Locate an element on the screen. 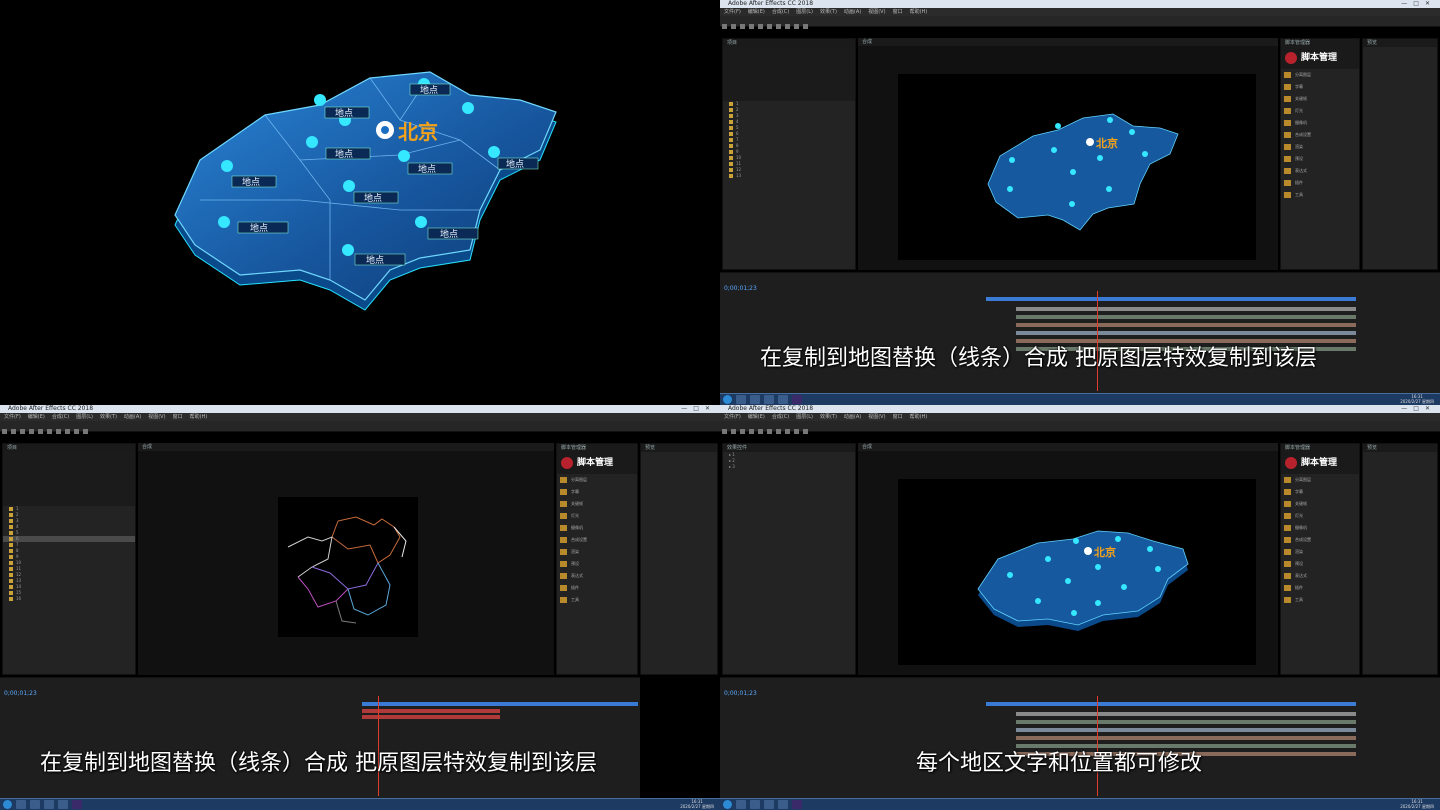 The height and width of the screenshot is (810, 1440). composition-canvas is located at coordinates (348, 567).